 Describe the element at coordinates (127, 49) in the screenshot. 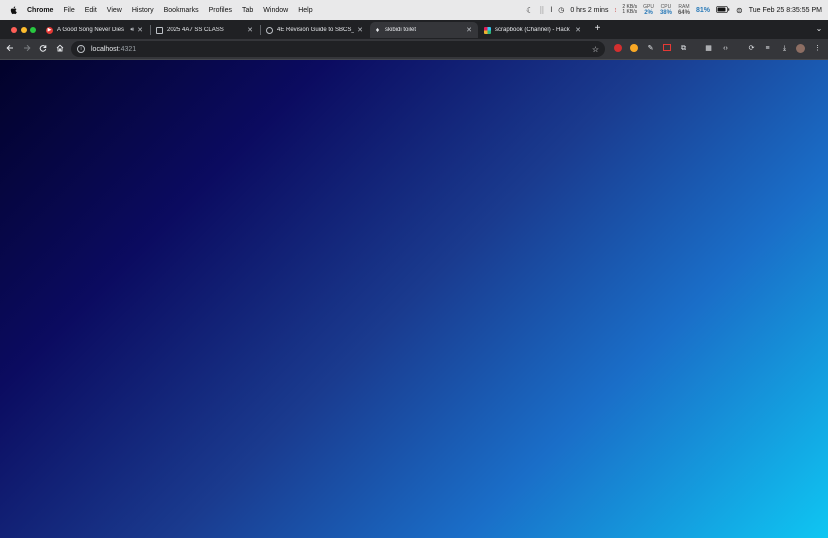

I see `url-port: :4321` at that location.